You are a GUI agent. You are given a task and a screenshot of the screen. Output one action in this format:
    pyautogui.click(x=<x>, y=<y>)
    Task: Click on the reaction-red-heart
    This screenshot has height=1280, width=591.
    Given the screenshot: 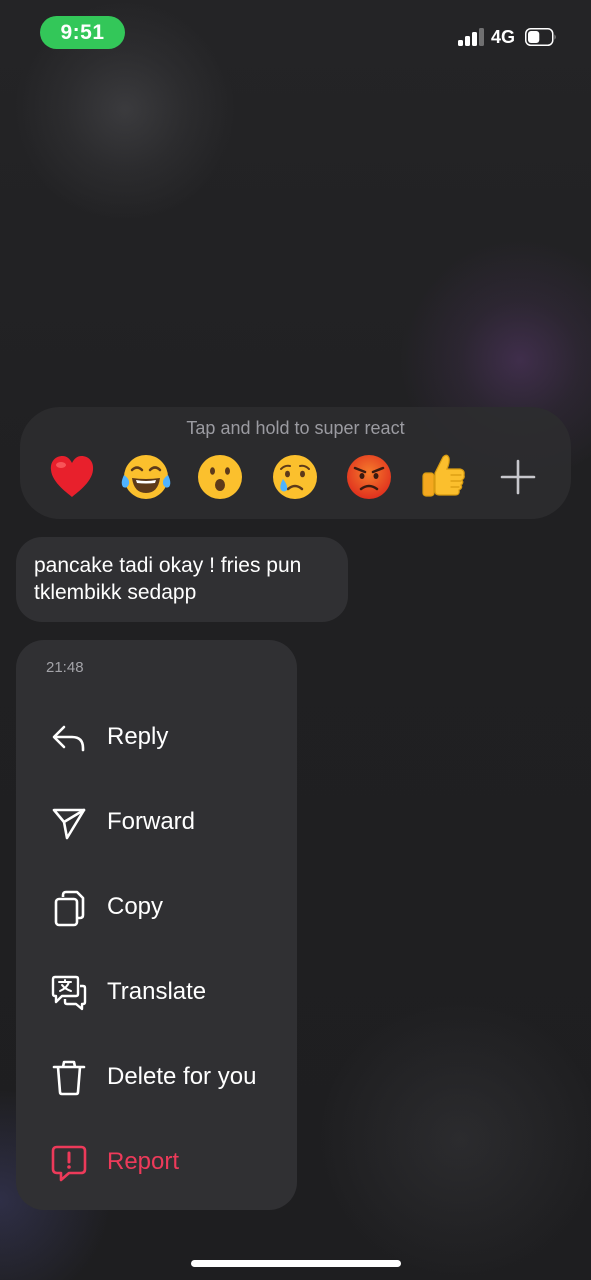 What is the action you would take?
    pyautogui.click(x=72, y=477)
    